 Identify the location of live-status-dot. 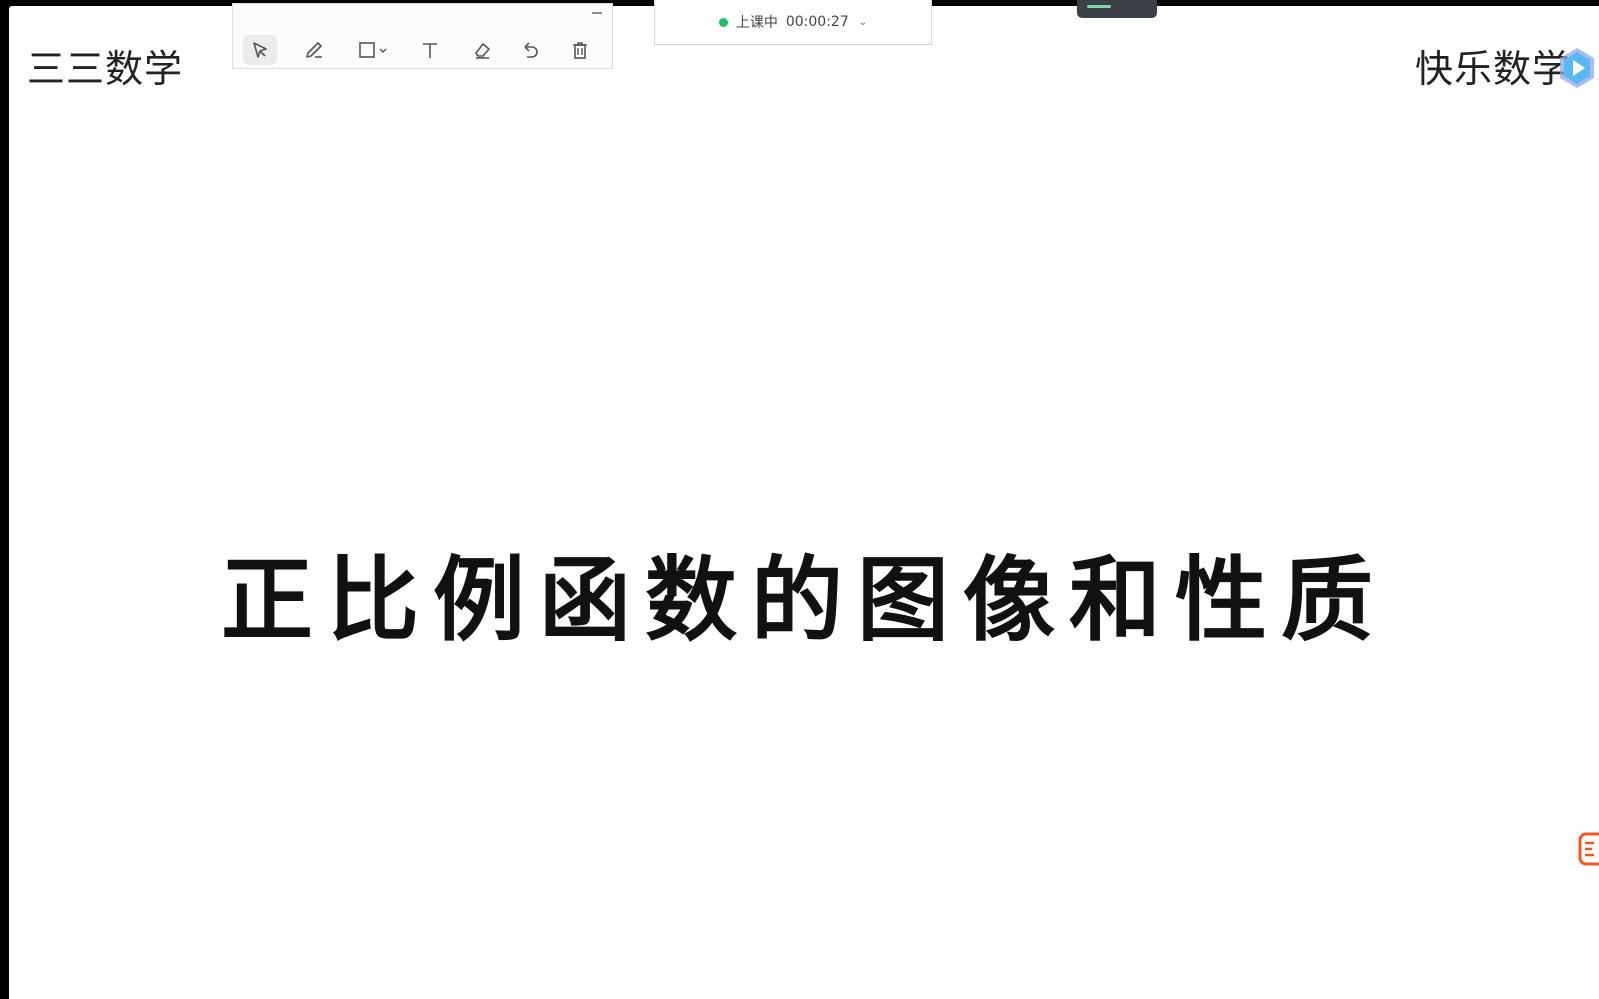
(723, 22).